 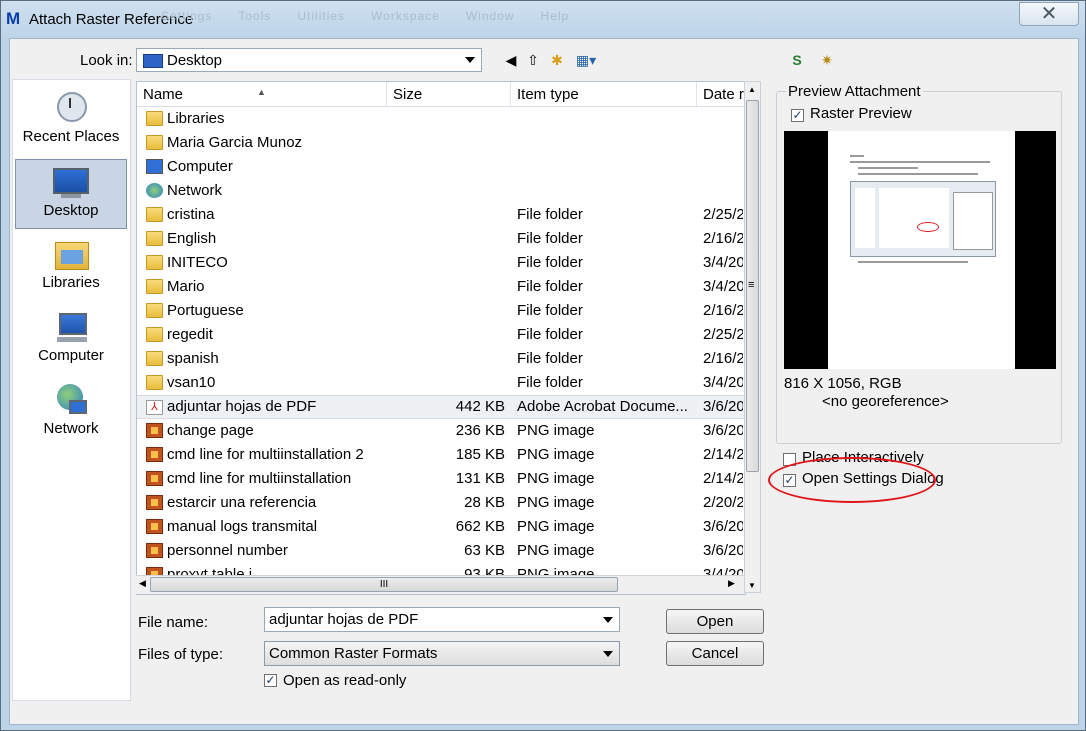 What do you see at coordinates (797, 115) in the screenshot?
I see `raster-preview-checkbox: ✓` at bounding box center [797, 115].